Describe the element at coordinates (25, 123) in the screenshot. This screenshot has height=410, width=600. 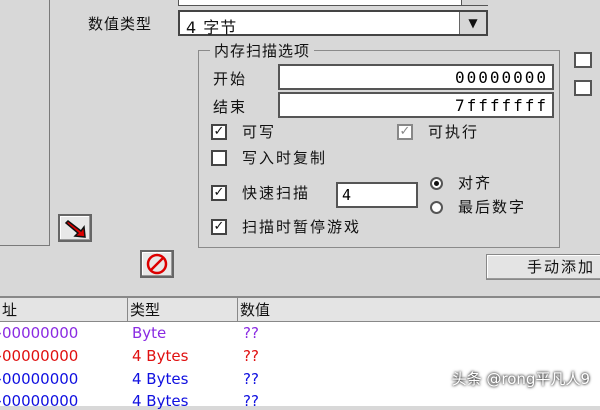
I see `left-panel` at that location.